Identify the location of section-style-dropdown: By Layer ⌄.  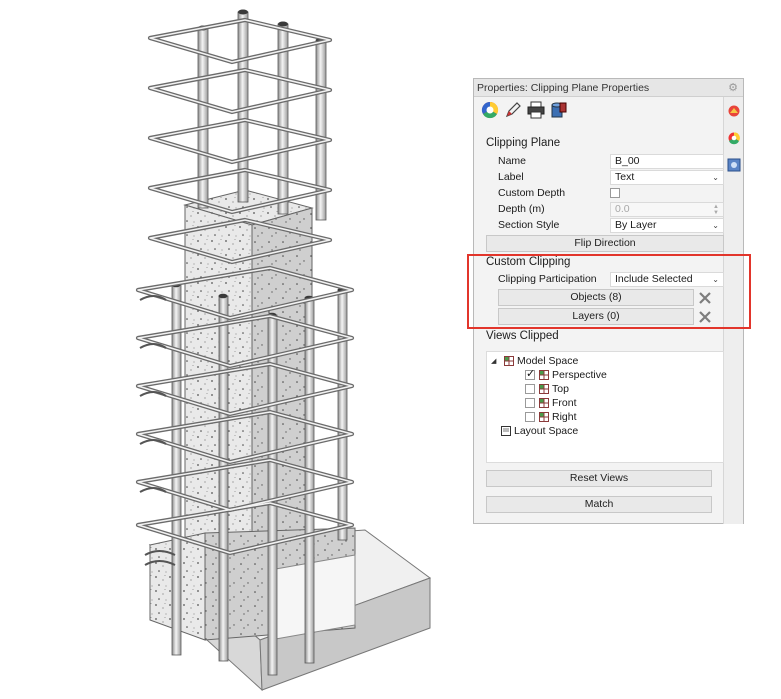
(667, 225).